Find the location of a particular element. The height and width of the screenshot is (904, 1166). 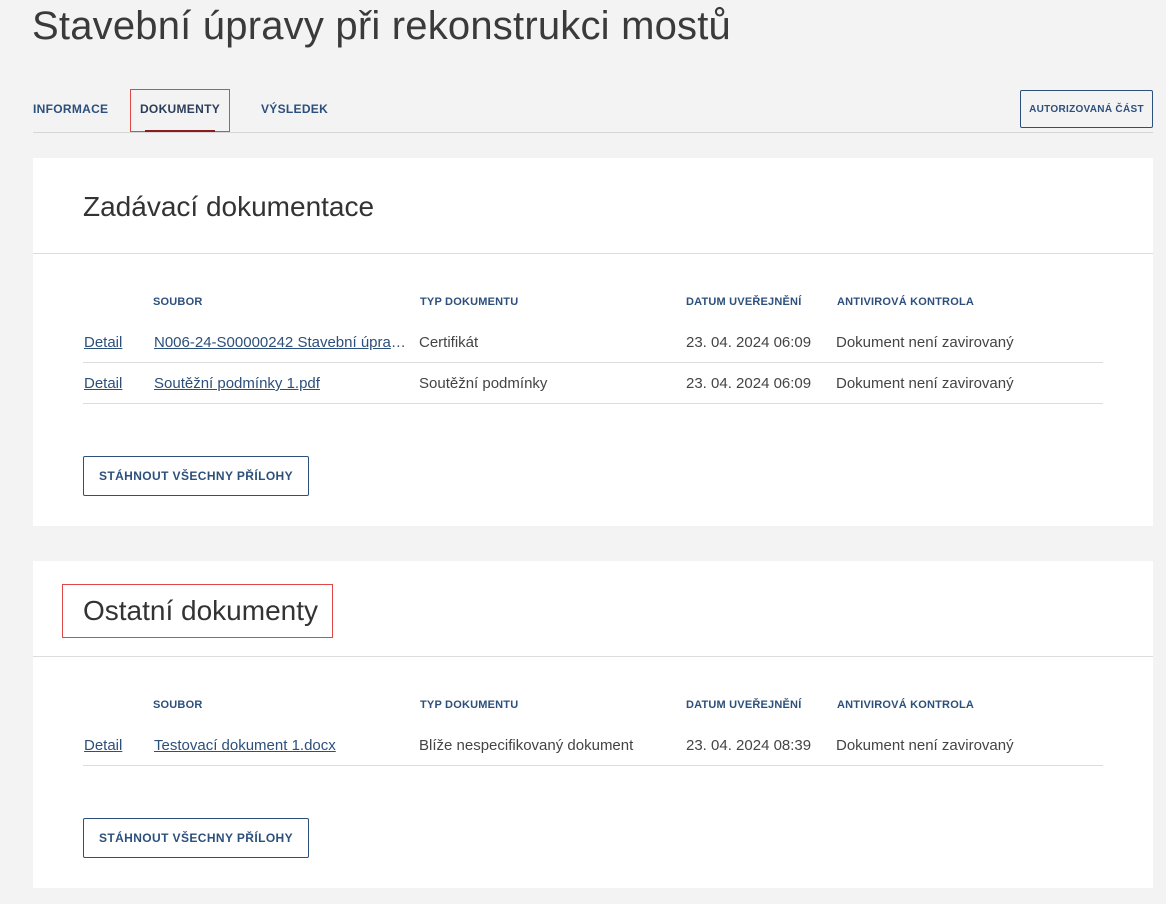

document-type: Blíže nespecifikovaný dokument is located at coordinates (526, 745).